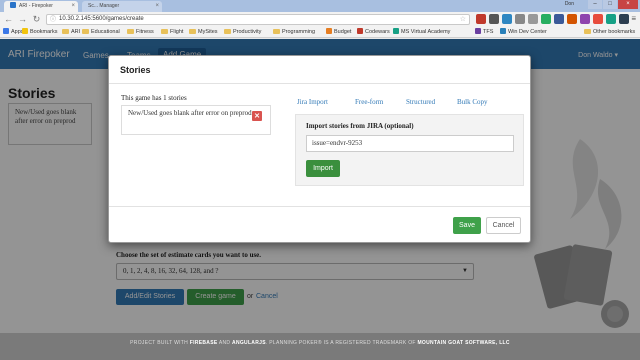  Describe the element at coordinates (484, 32) in the screenshot. I see `bookmark-site: TFS` at that location.